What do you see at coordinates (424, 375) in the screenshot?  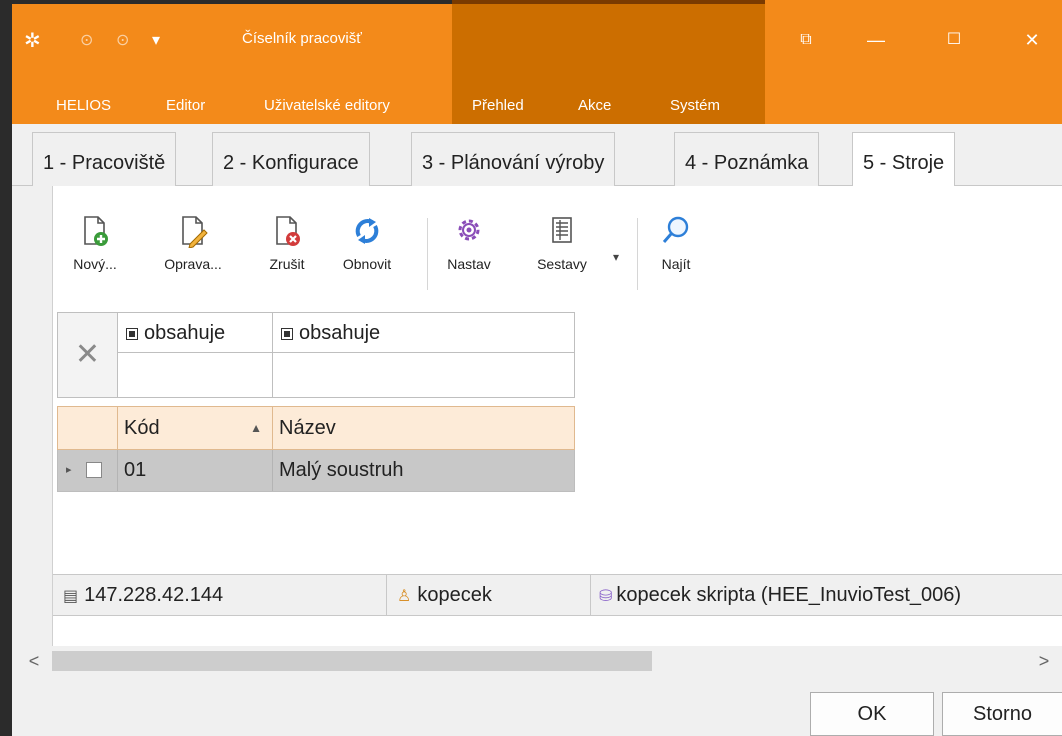 I see `filter-name-input` at bounding box center [424, 375].